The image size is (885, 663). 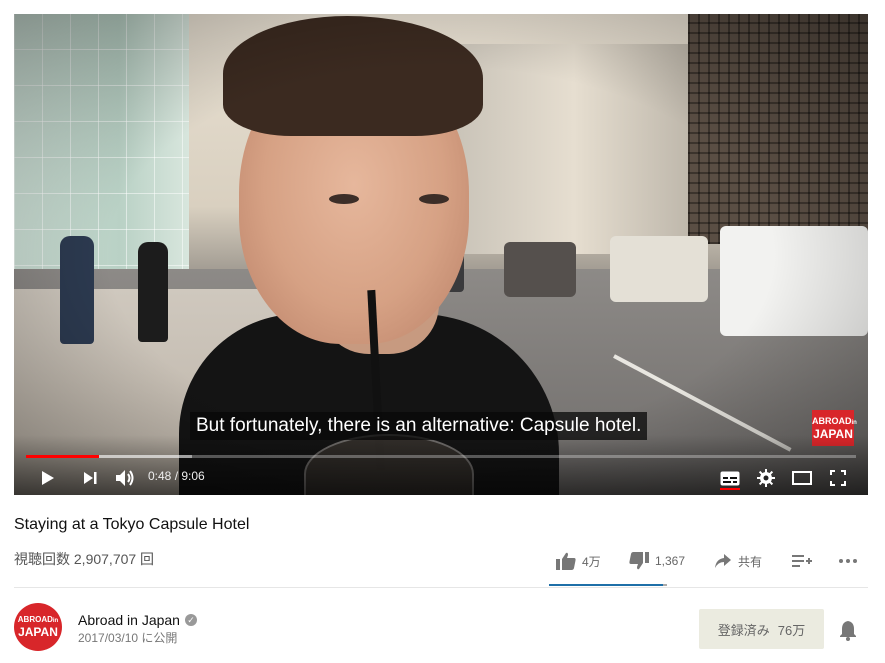 I want to click on publish-date: 2017/03/10 に公開, so click(x=128, y=638).